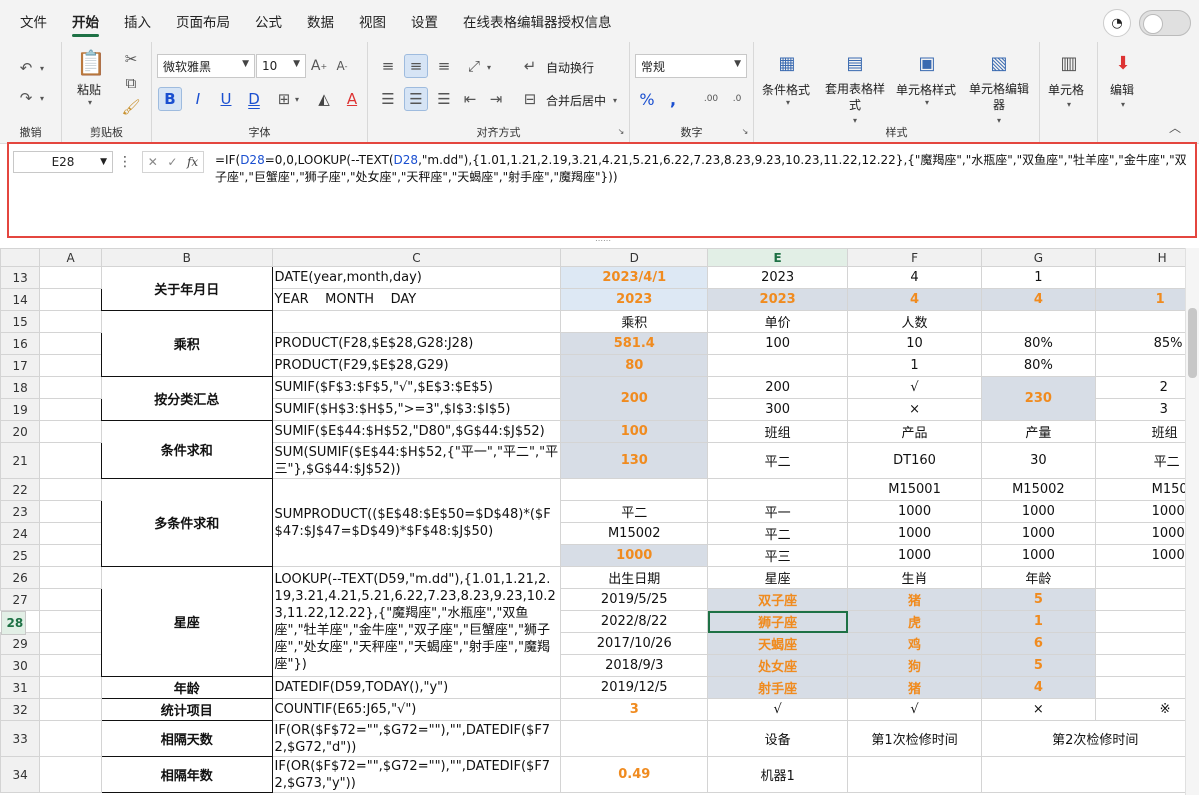  What do you see at coordinates (634, 621) in the screenshot?
I see `cell: 2022/8/22` at bounding box center [634, 621].